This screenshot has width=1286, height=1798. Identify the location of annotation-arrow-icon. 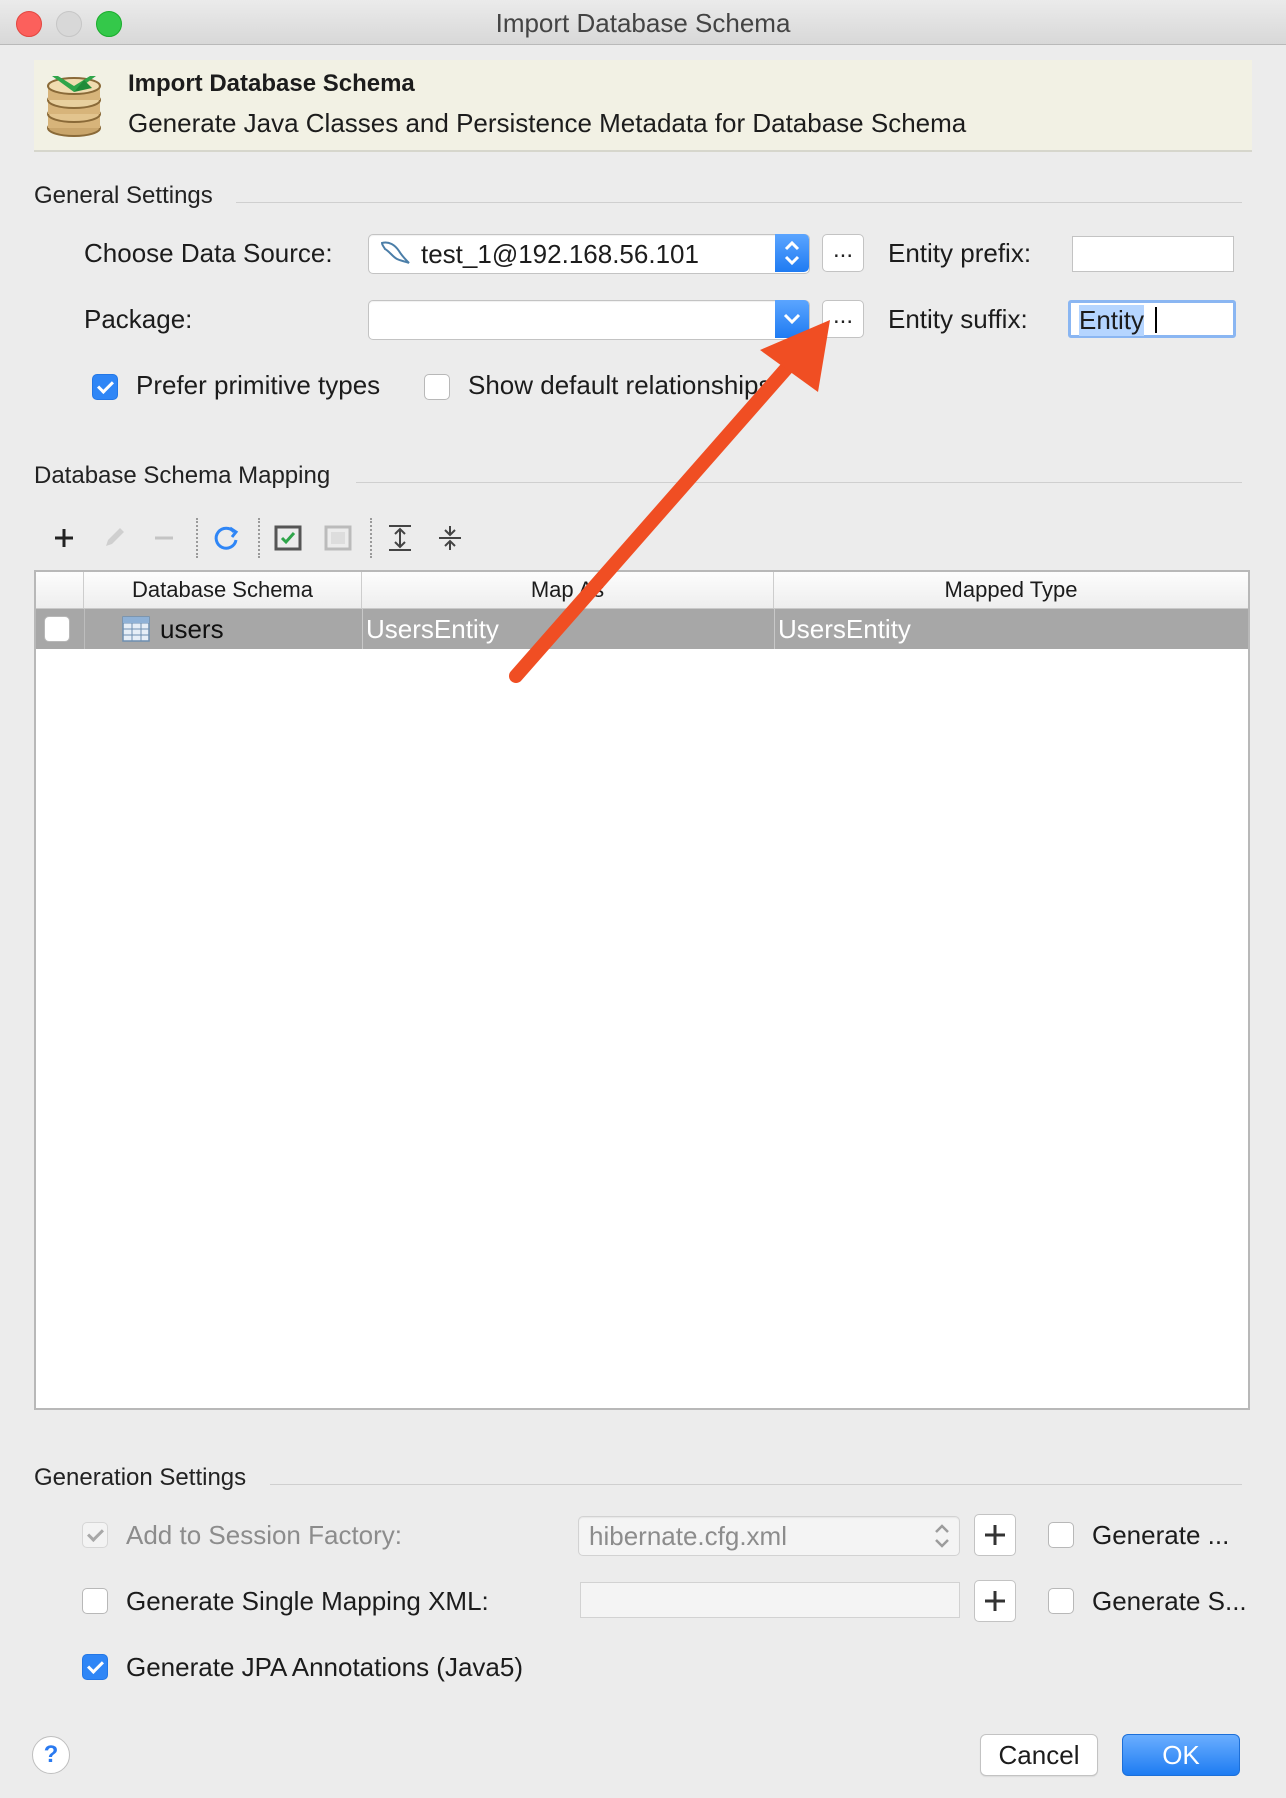
(669, 501).